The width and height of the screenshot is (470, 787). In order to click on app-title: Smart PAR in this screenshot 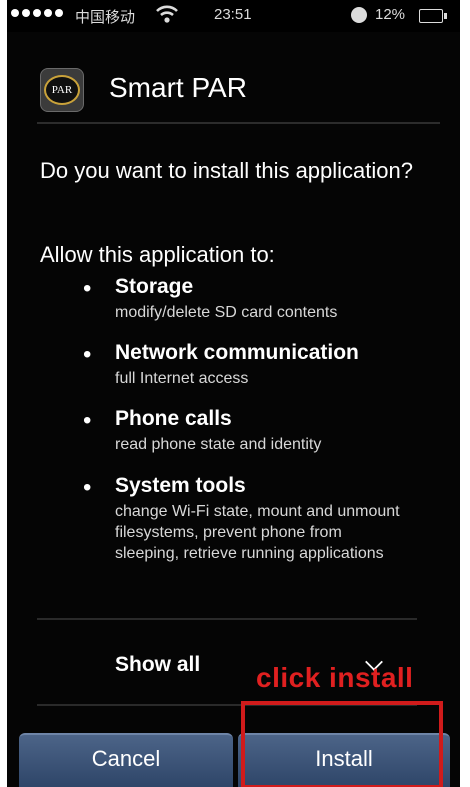, I will do `click(178, 87)`.